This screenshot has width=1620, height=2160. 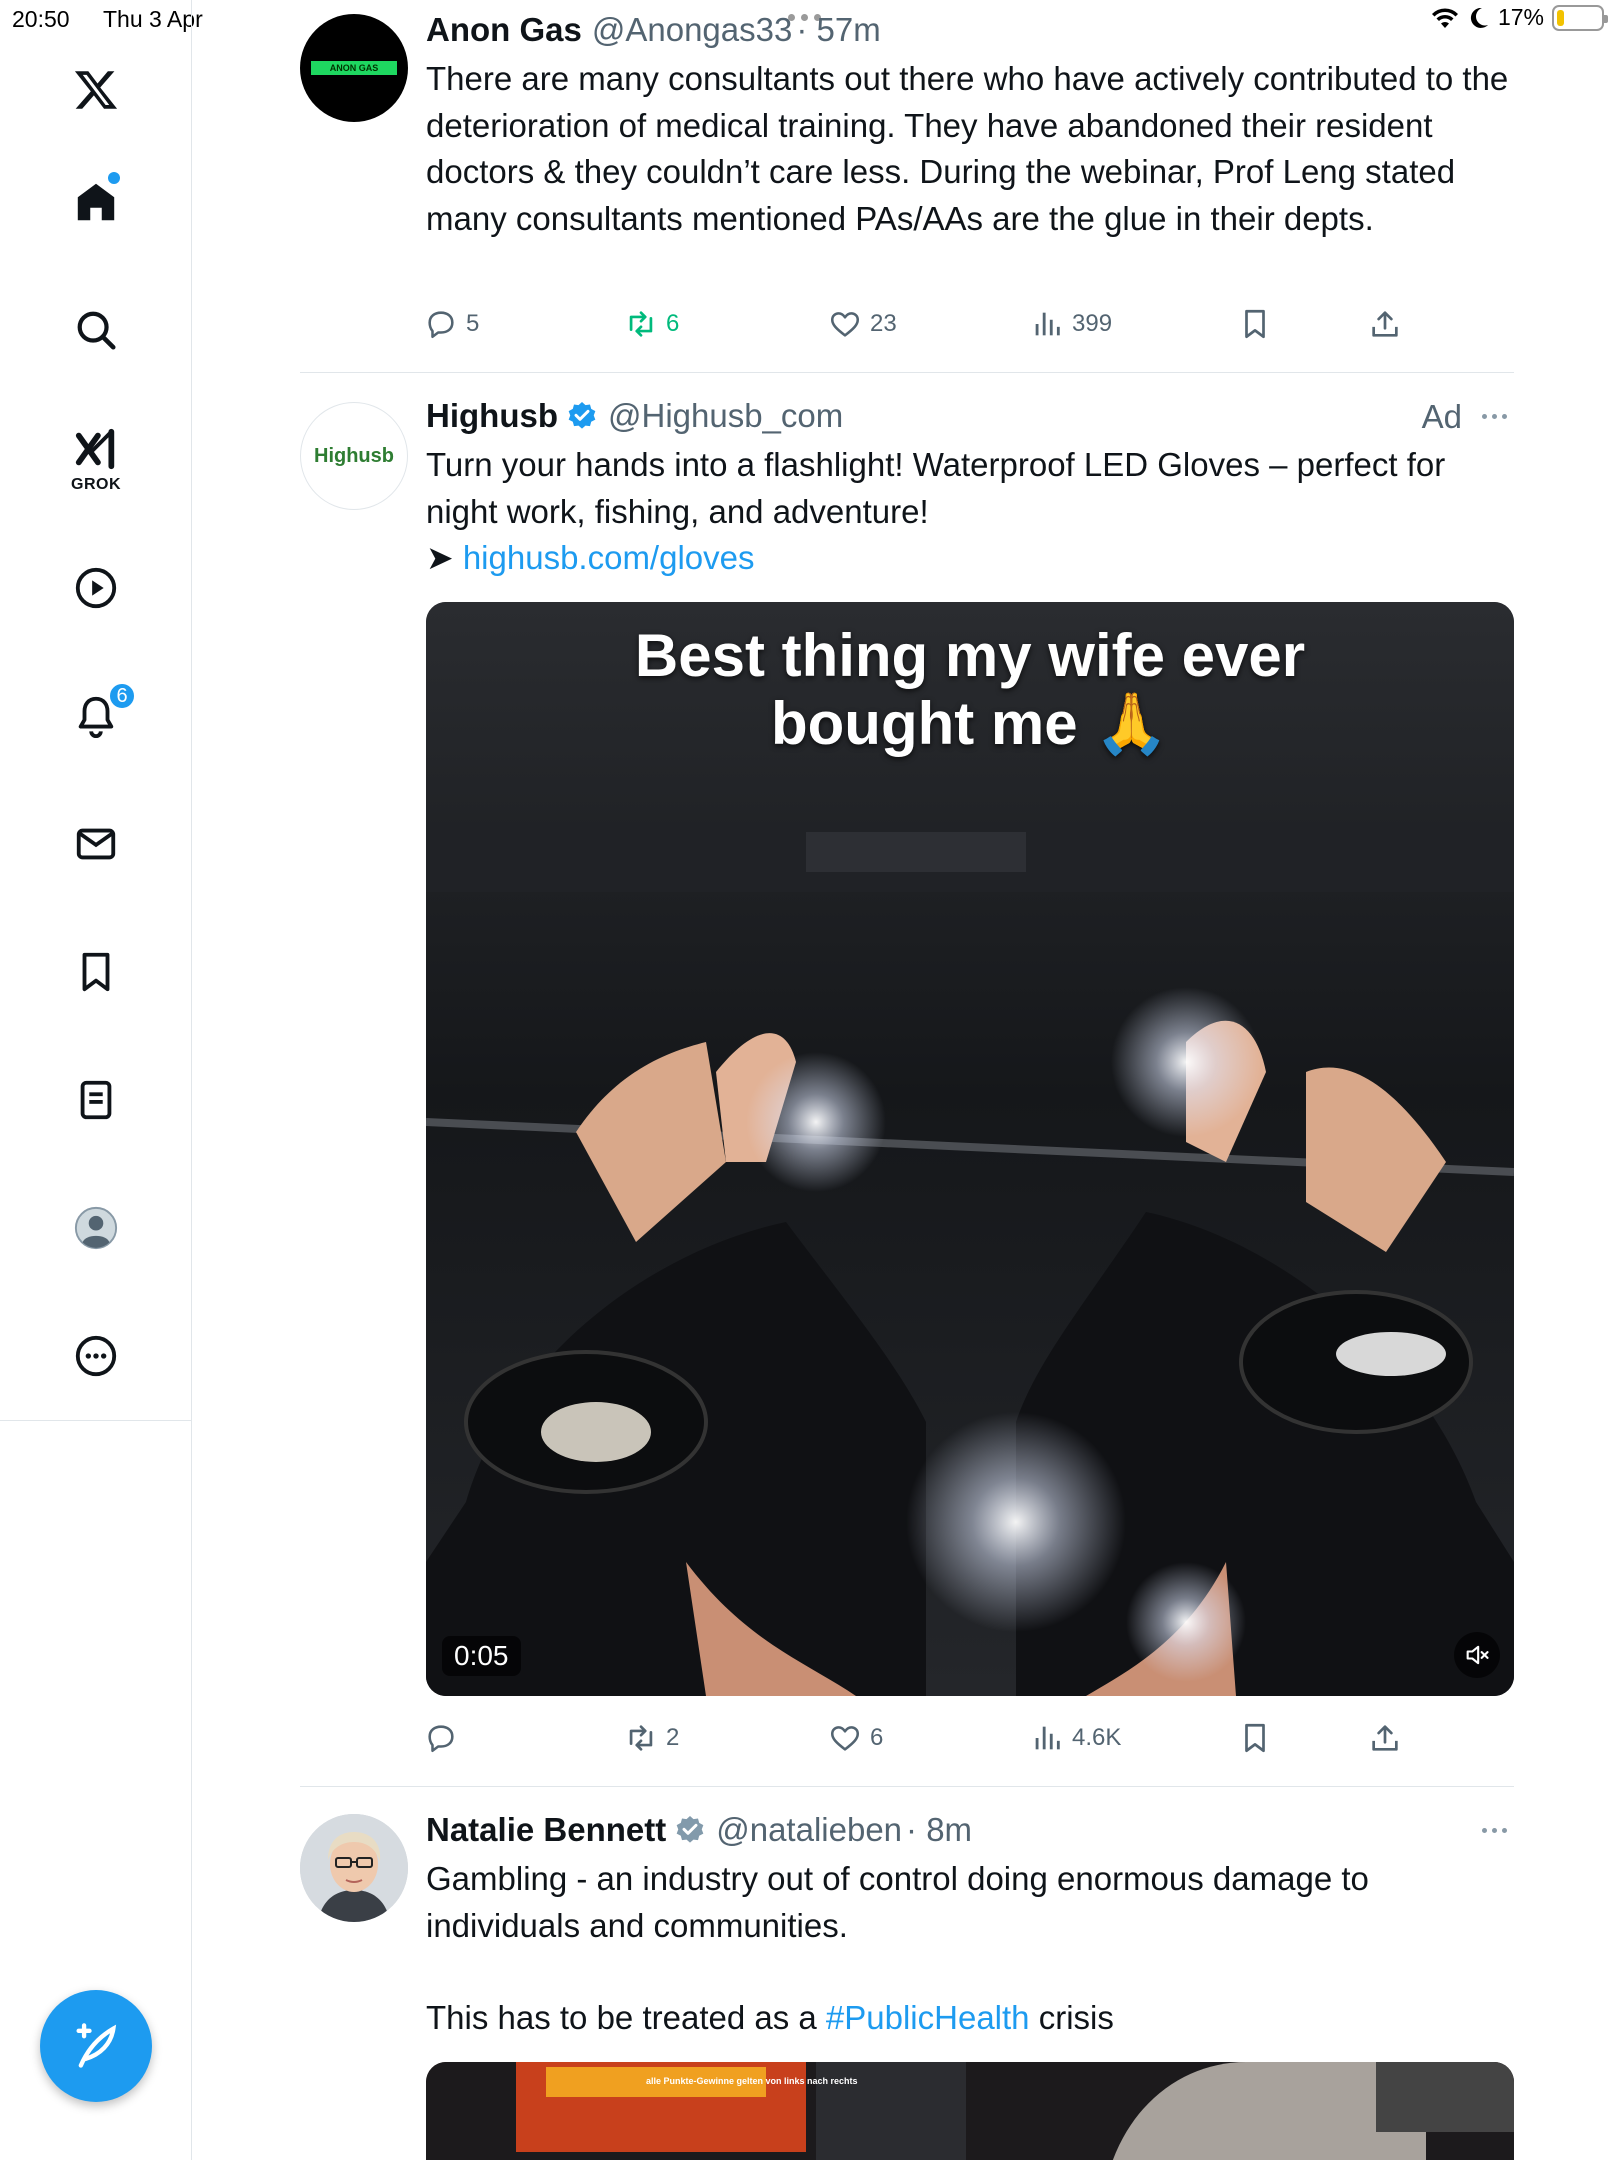 What do you see at coordinates (1441, 416) in the screenshot?
I see `ad-label: Ad` at bounding box center [1441, 416].